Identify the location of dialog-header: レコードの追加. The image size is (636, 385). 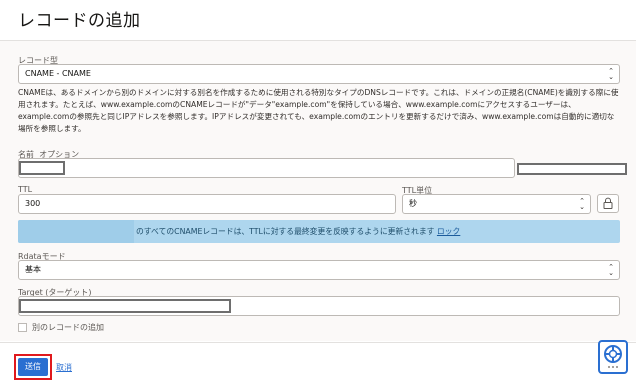
(318, 20).